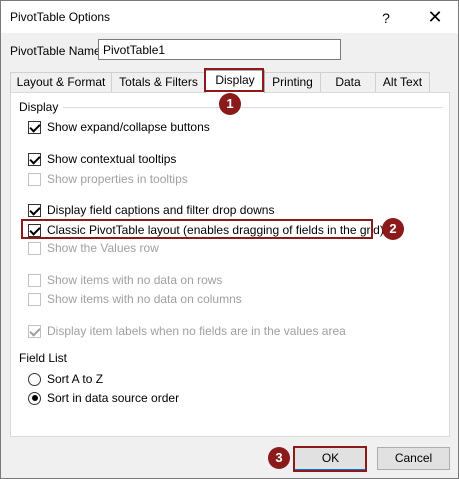 This screenshot has height=479, width=459. I want to click on option-show-contextual-tooltips: Show contextual tooltips, so click(102, 159).